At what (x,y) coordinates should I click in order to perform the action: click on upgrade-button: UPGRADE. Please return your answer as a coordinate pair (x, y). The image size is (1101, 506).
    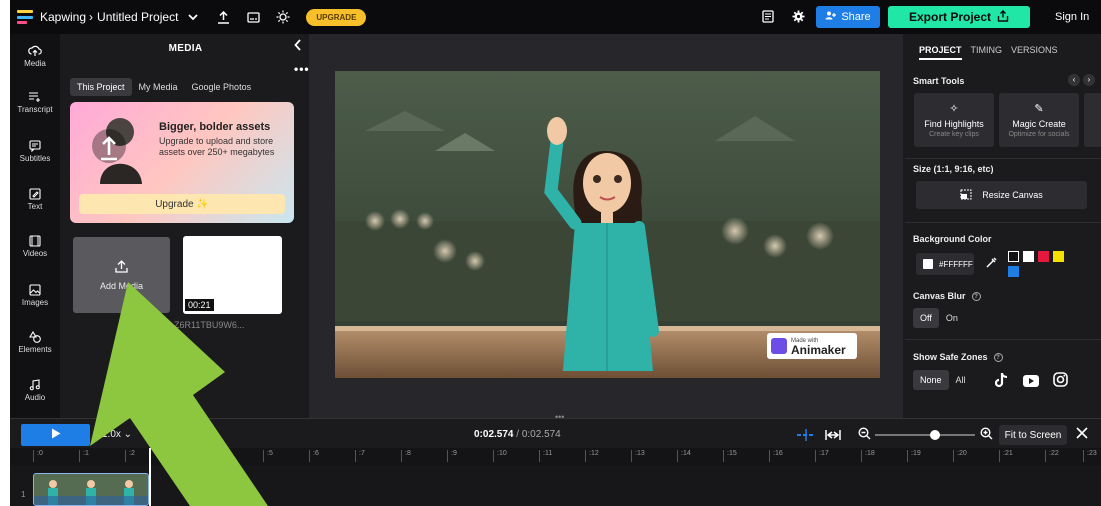
    Looking at the image, I should click on (336, 17).